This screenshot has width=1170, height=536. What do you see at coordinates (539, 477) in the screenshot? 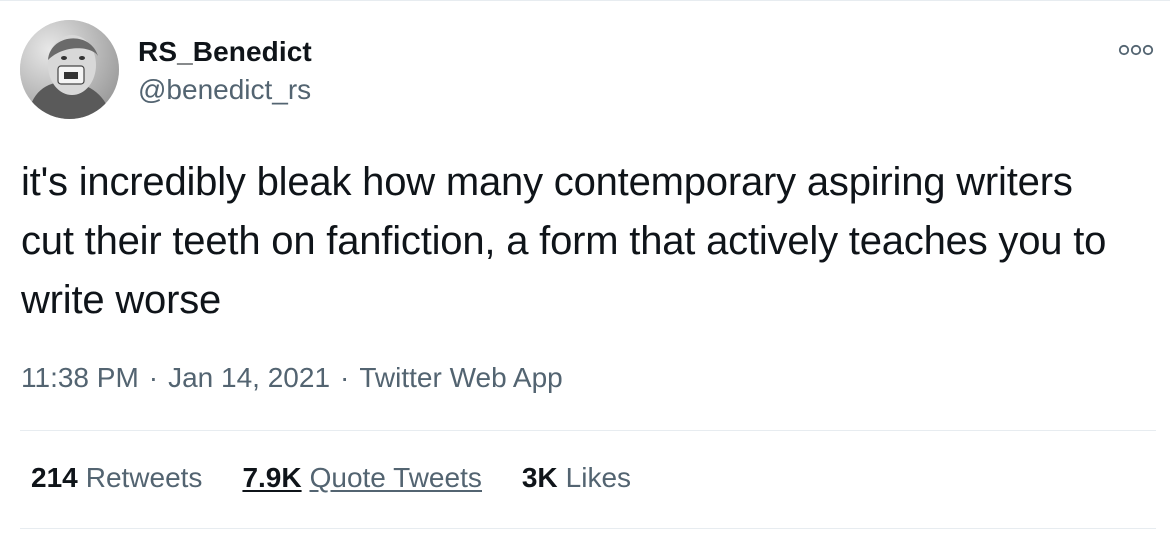
I see `likes-count: 3K` at bounding box center [539, 477].